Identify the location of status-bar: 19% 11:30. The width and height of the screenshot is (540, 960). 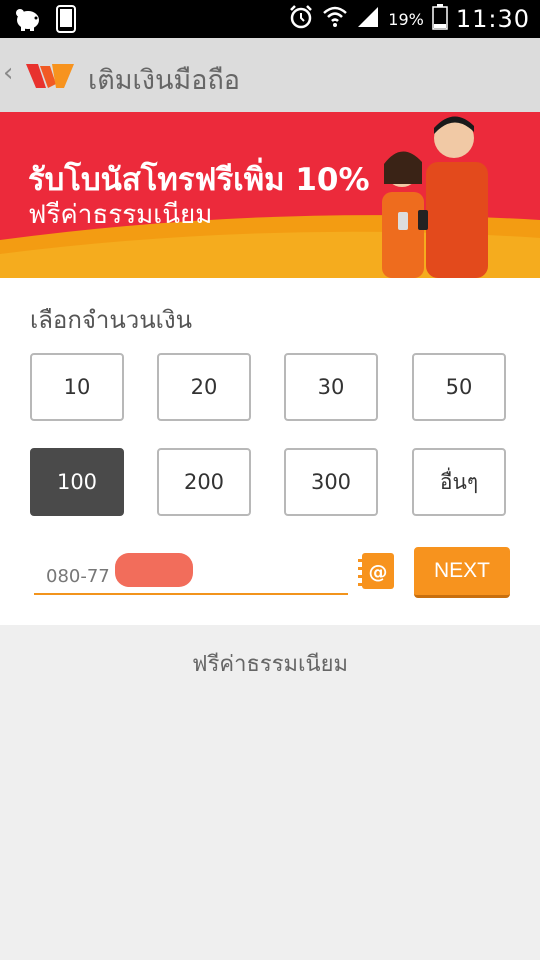
(270, 19).